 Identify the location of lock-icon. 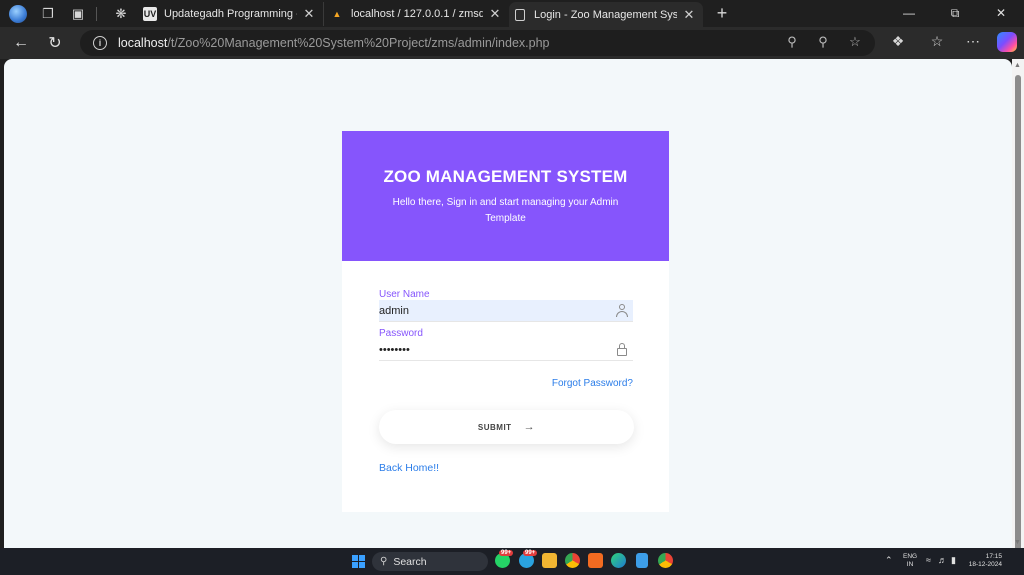
(622, 349).